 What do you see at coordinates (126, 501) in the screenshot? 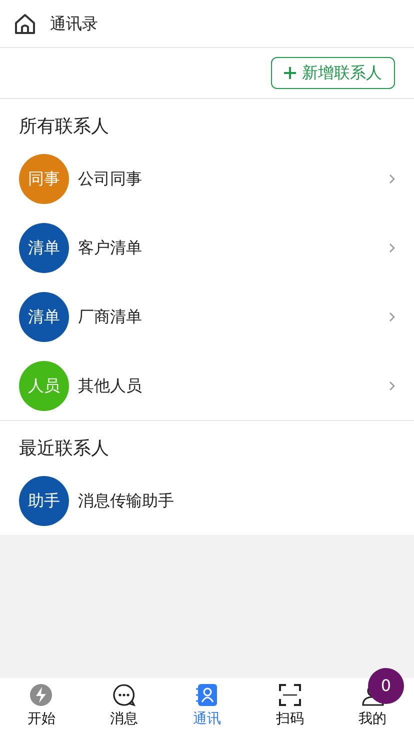
I see `contact-name: 消息传输助手` at bounding box center [126, 501].